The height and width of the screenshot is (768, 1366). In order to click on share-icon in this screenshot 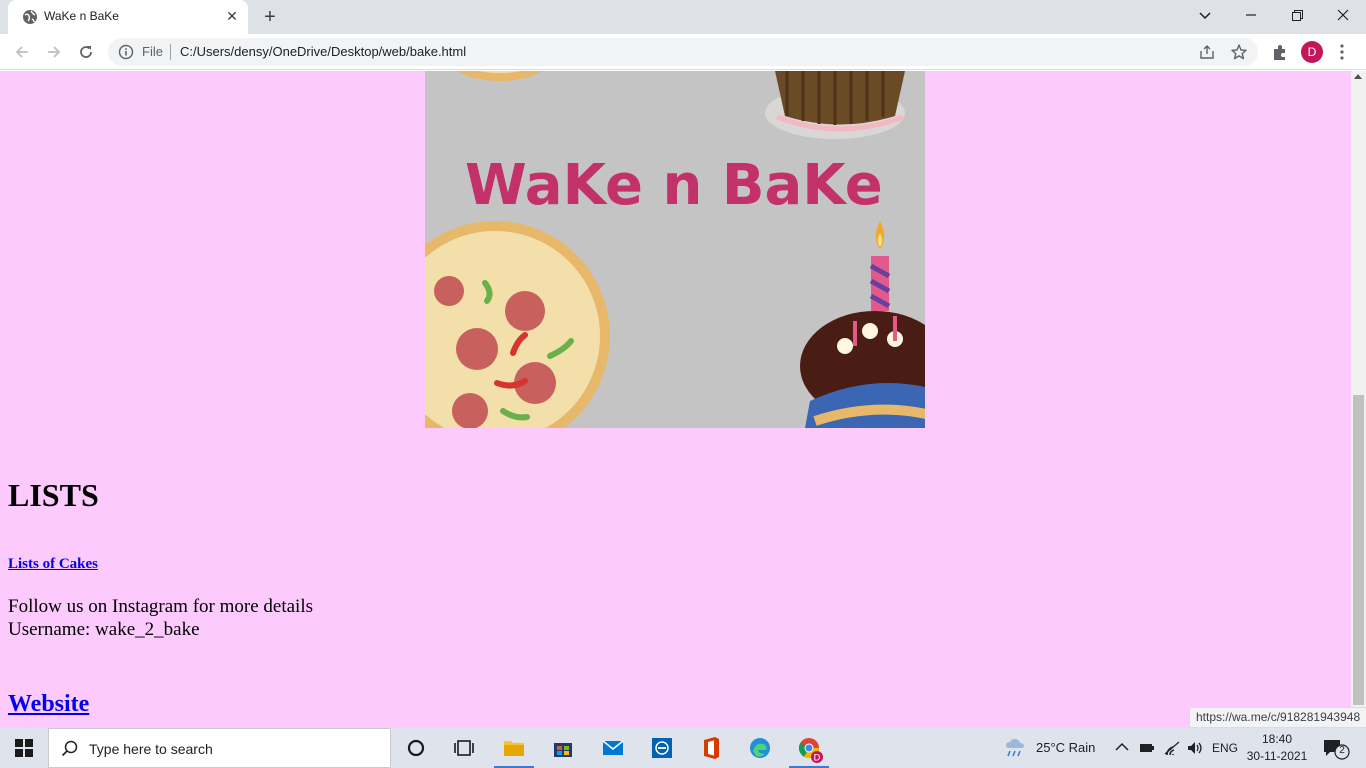, I will do `click(1207, 52)`.